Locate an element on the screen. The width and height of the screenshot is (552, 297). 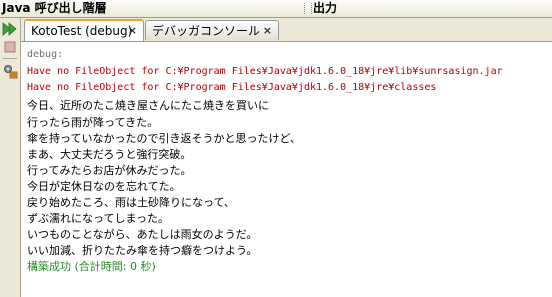
console-line: ずぶ濡れになってしまった。 is located at coordinates (98, 218).